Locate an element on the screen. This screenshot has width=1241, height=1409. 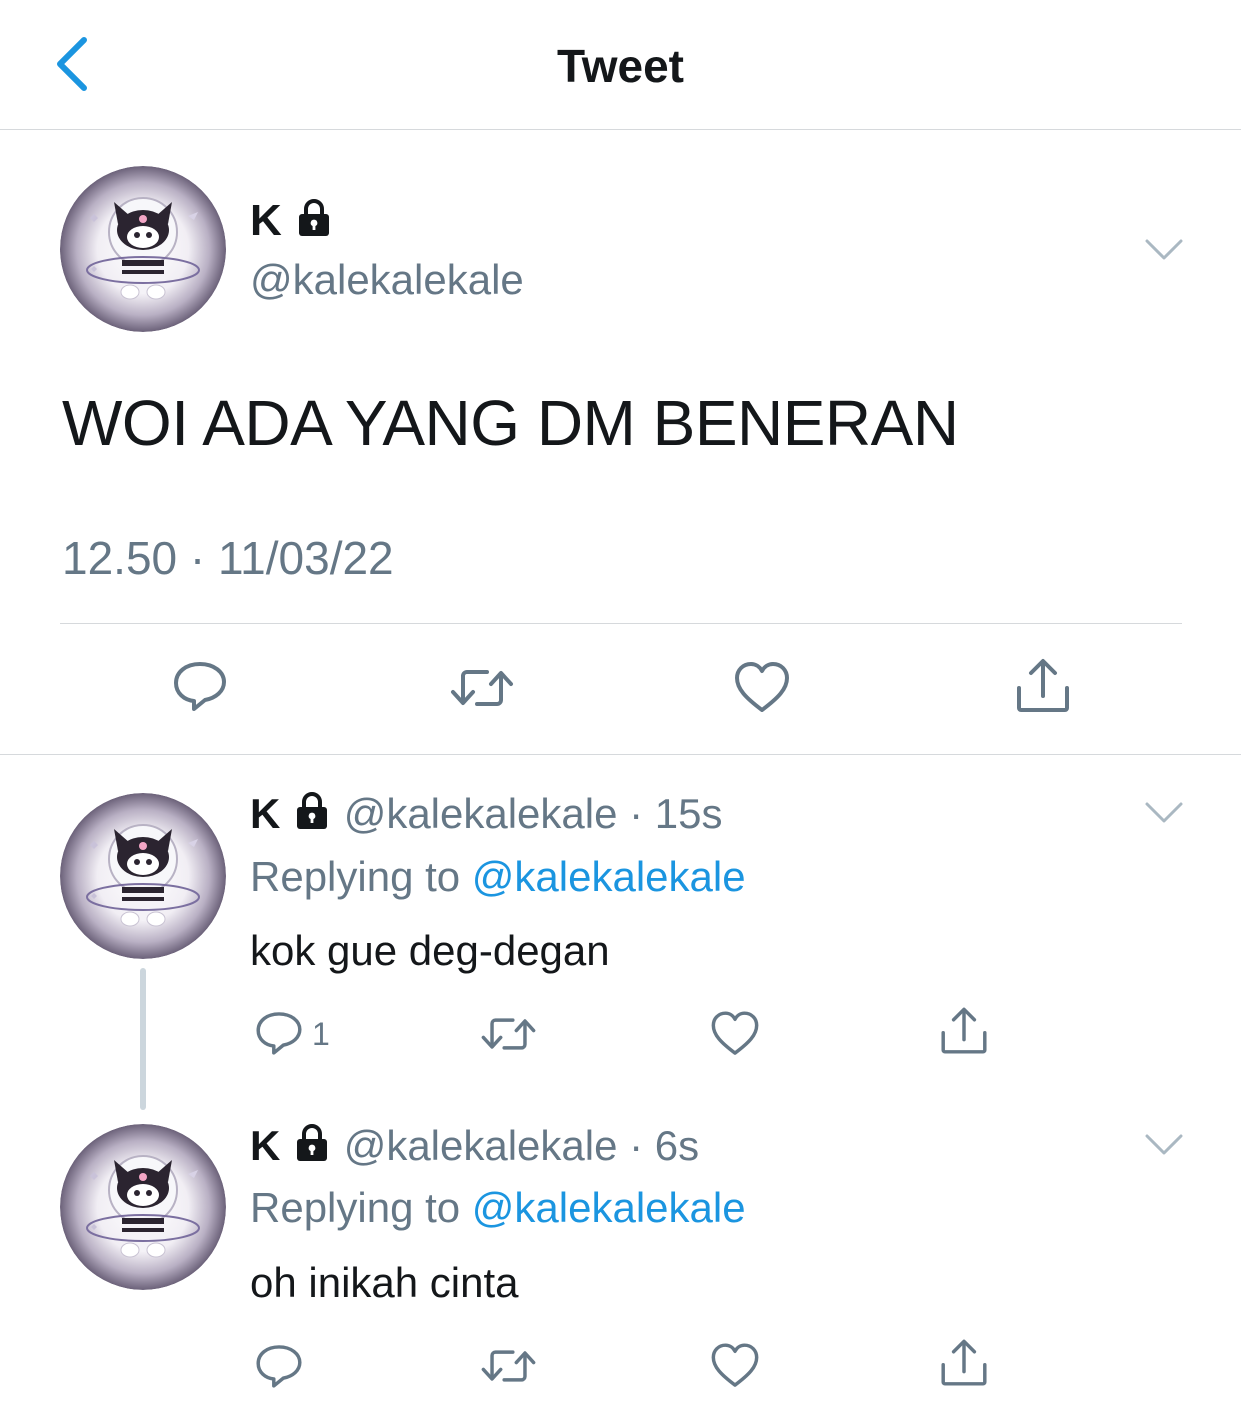
author-name-text: K is located at coordinates (266, 220).